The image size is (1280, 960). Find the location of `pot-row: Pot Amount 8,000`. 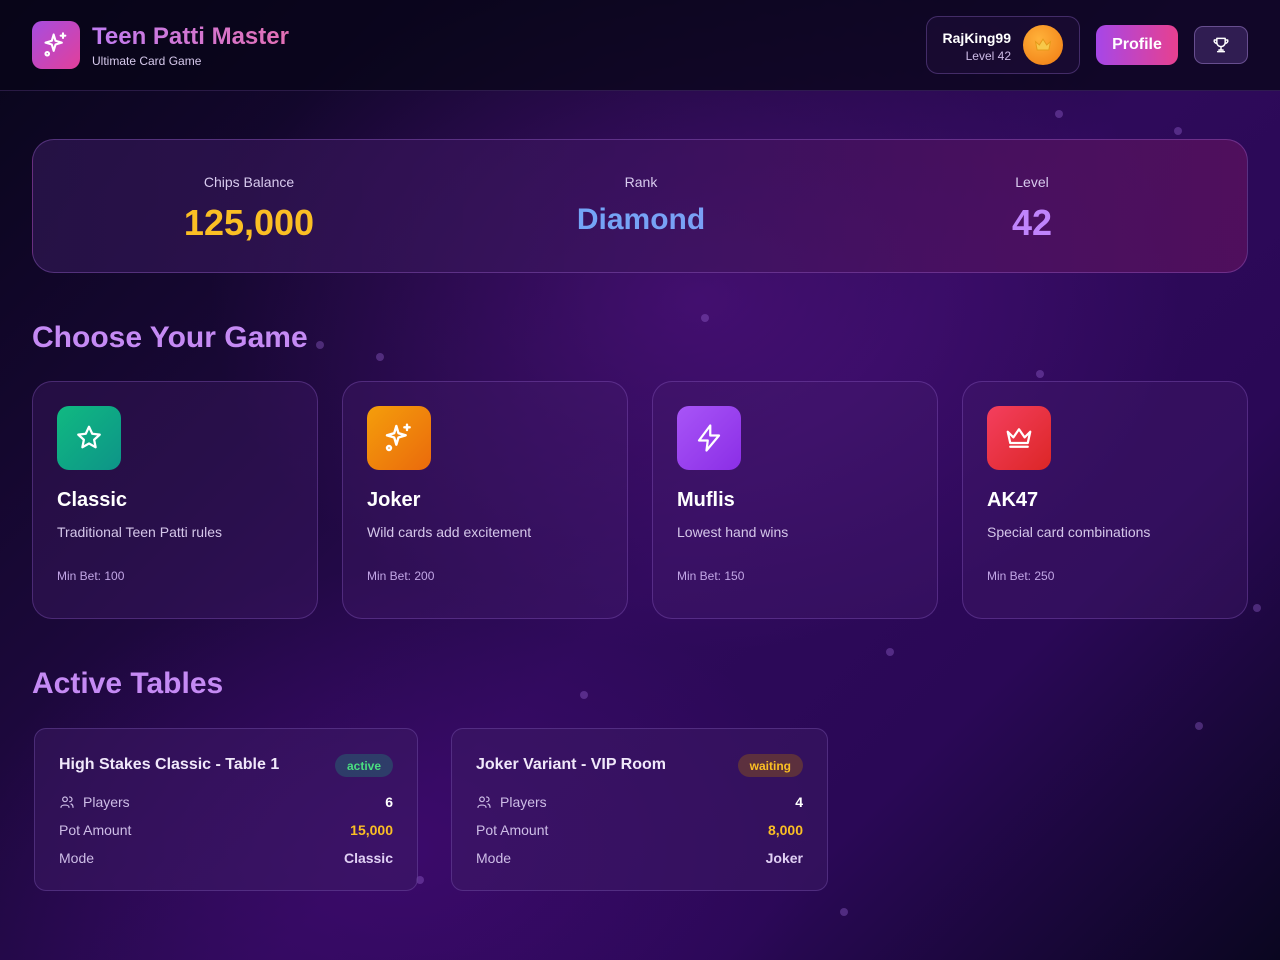

pot-row: Pot Amount 8,000 is located at coordinates (639, 832).